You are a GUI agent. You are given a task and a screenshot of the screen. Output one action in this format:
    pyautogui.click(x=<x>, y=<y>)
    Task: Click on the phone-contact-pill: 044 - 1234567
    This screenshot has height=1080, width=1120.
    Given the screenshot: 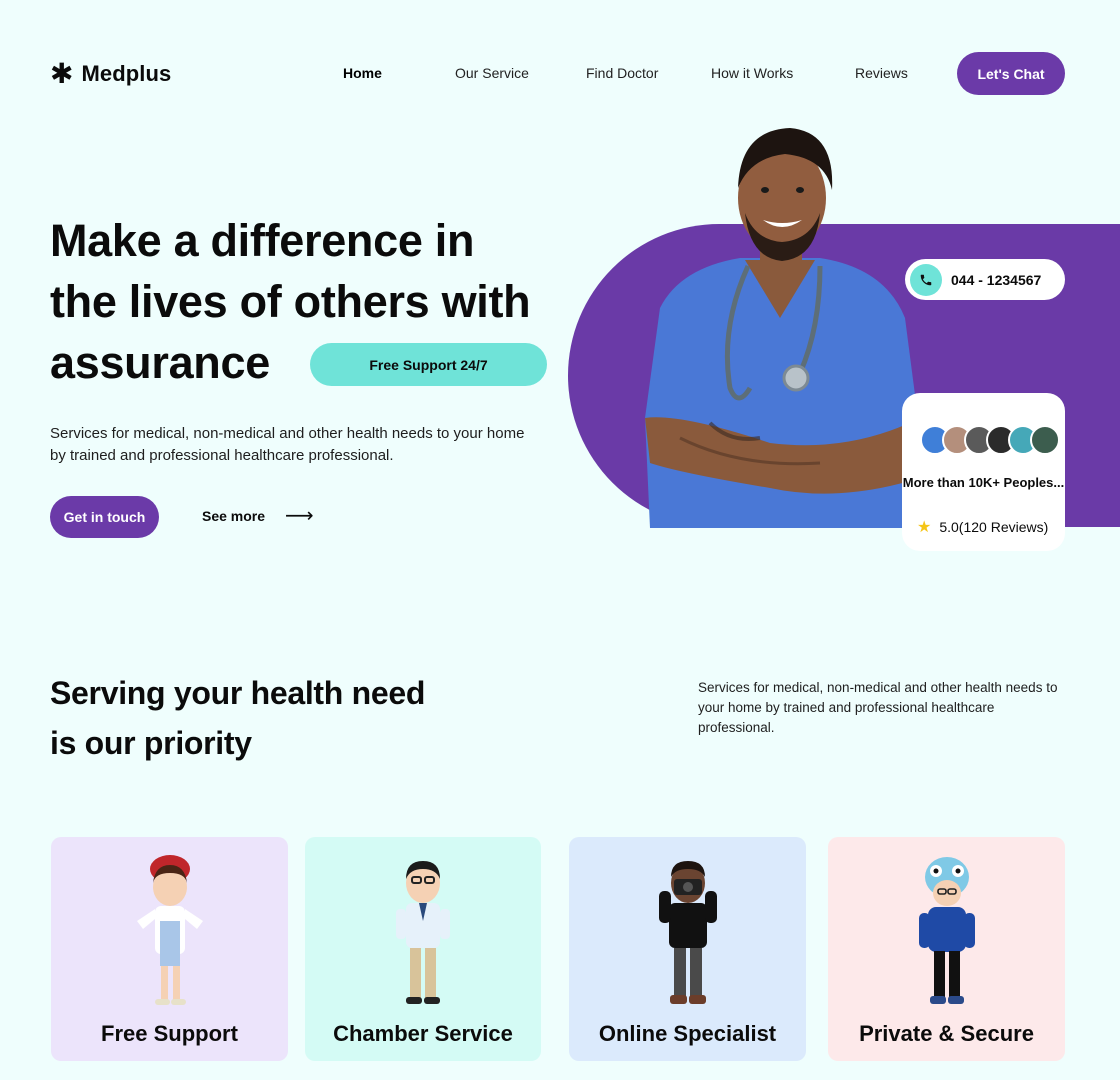 What is the action you would take?
    pyautogui.click(x=985, y=279)
    